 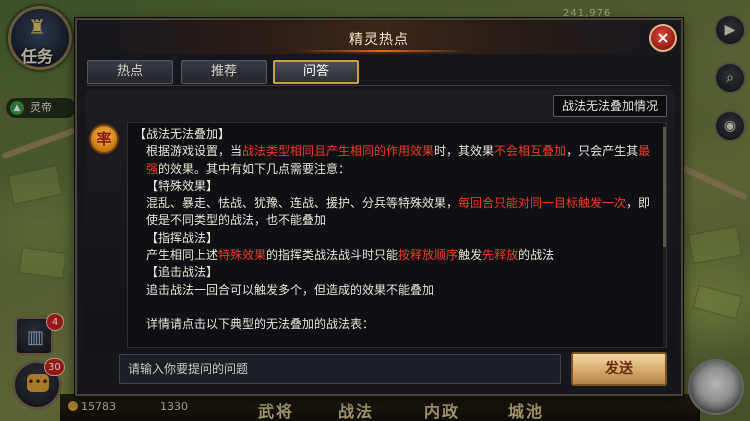 What do you see at coordinates (316, 72) in the screenshot?
I see `tab-qa: 问答` at bounding box center [316, 72].